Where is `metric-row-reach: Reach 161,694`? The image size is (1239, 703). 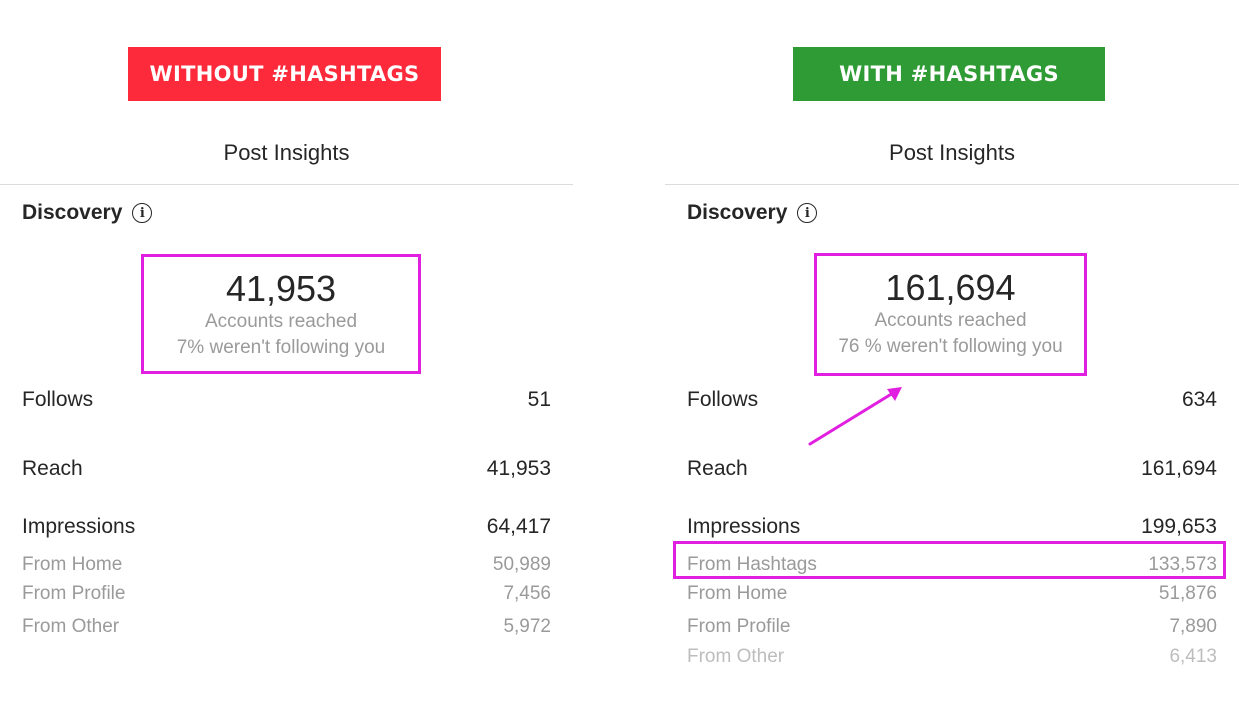 metric-row-reach: Reach 161,694 is located at coordinates (952, 469).